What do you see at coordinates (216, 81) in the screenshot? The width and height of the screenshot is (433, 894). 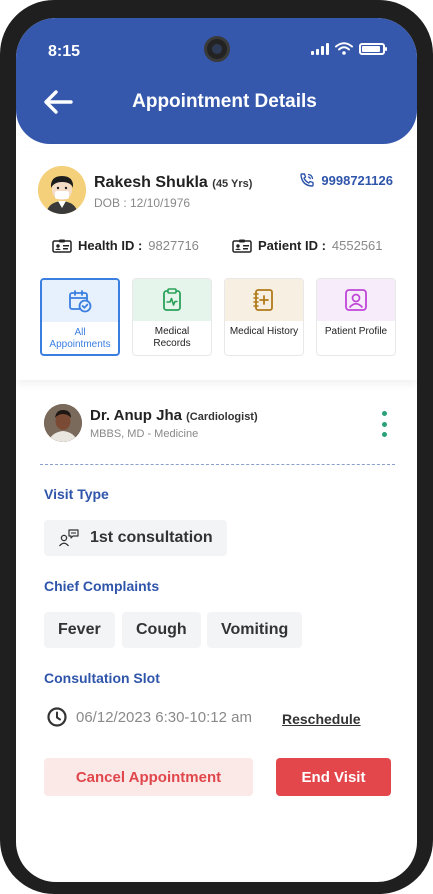 I see `app-header: 8:15 Appointment Details` at bounding box center [216, 81].